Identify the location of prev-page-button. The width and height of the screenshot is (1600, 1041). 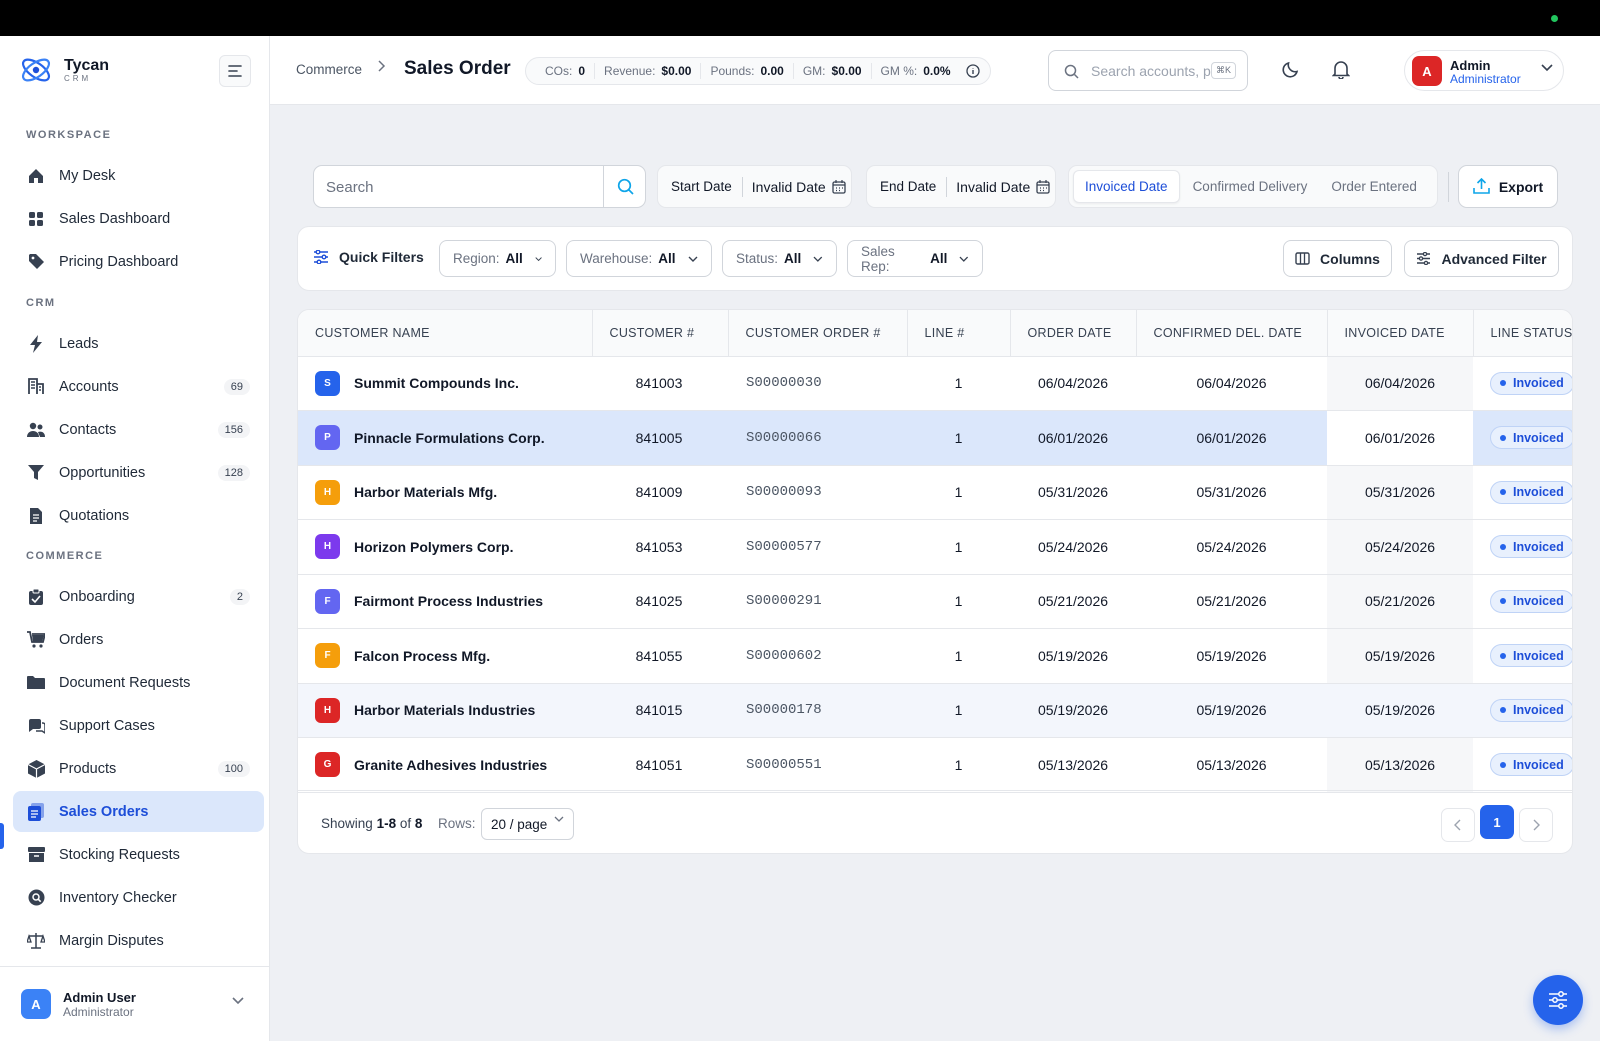
(1458, 825).